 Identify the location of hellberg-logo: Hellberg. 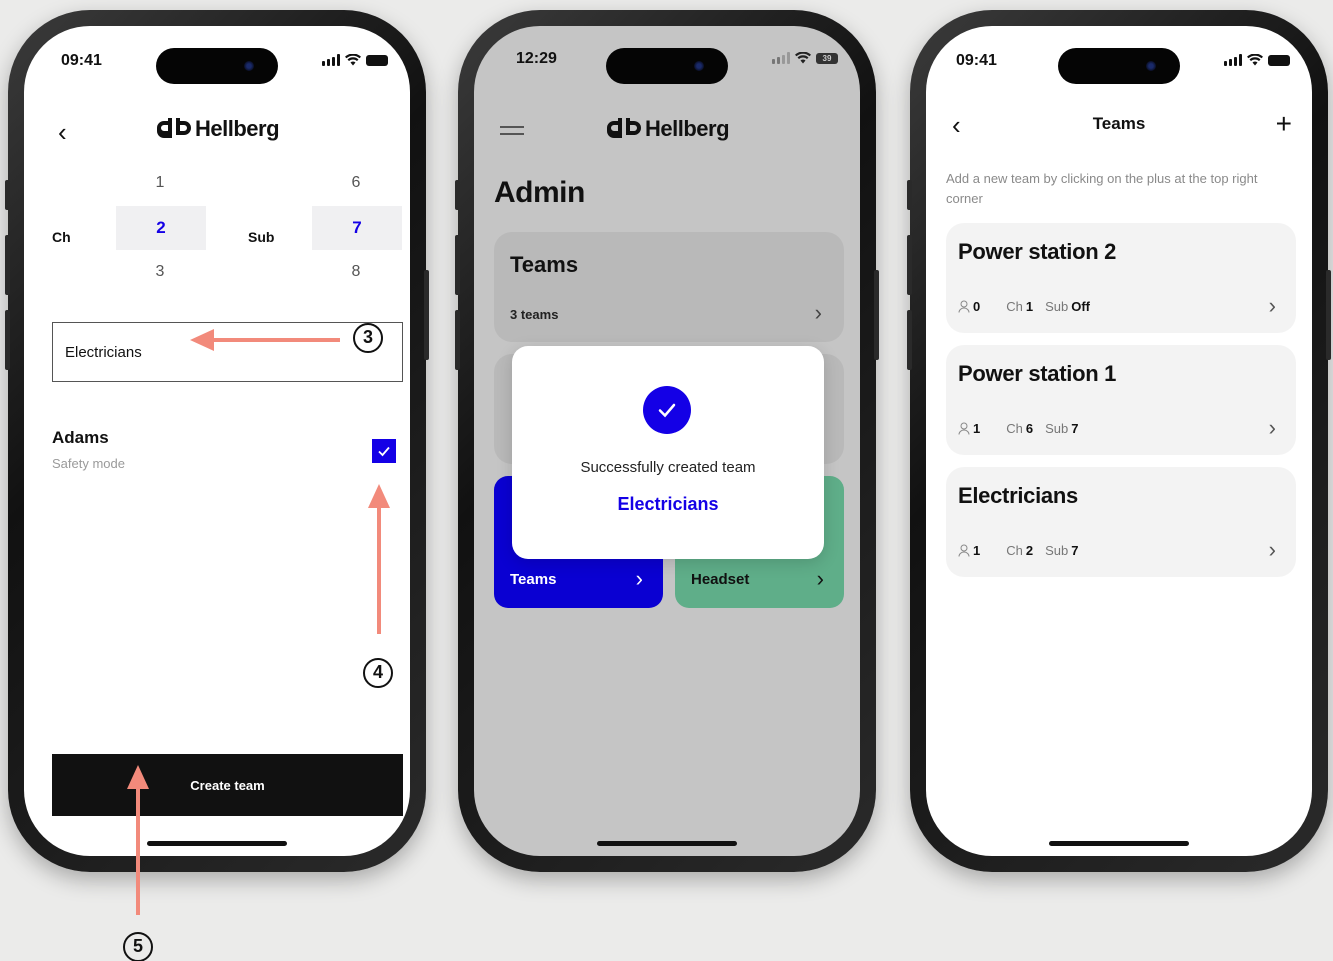
(217, 129).